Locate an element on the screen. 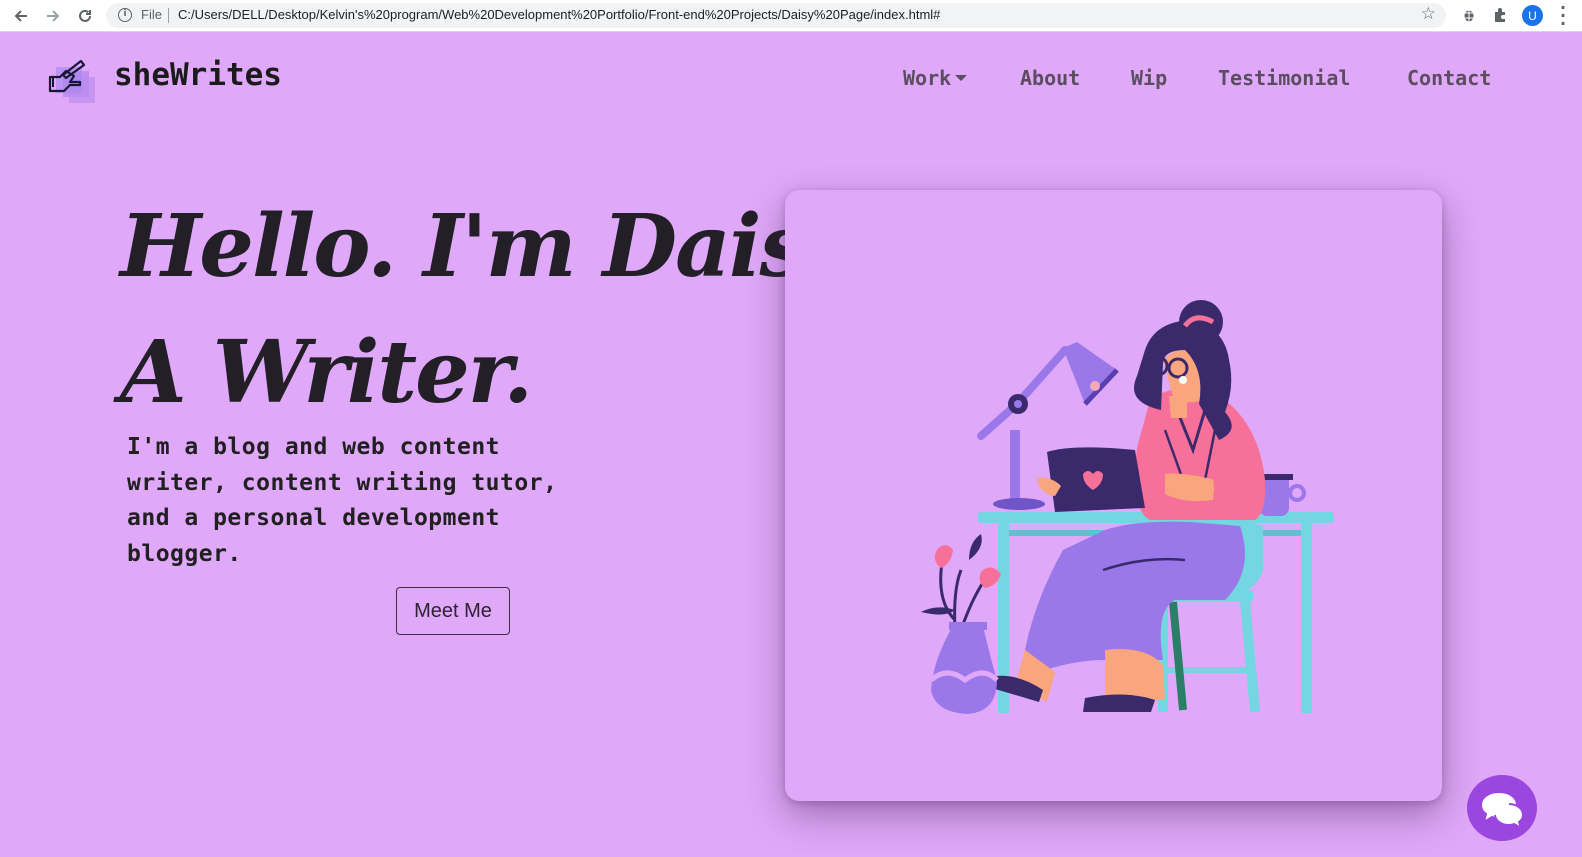 This screenshot has height=857, width=1582. brand-name: sheWrites is located at coordinates (198, 75).